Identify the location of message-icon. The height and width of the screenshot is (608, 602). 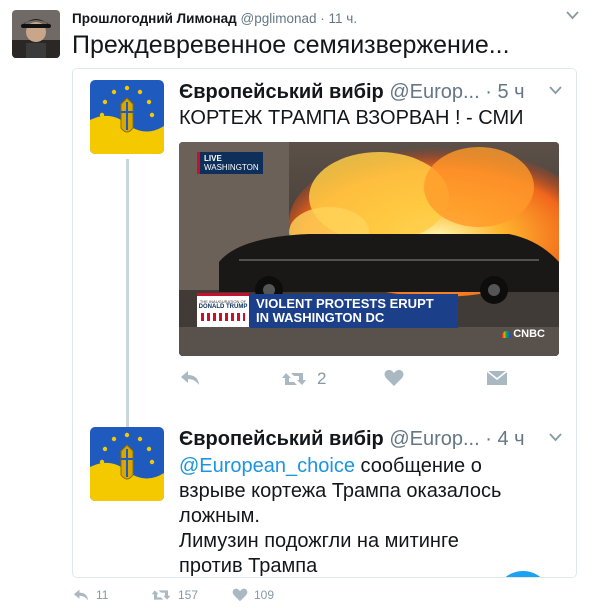
(497, 378).